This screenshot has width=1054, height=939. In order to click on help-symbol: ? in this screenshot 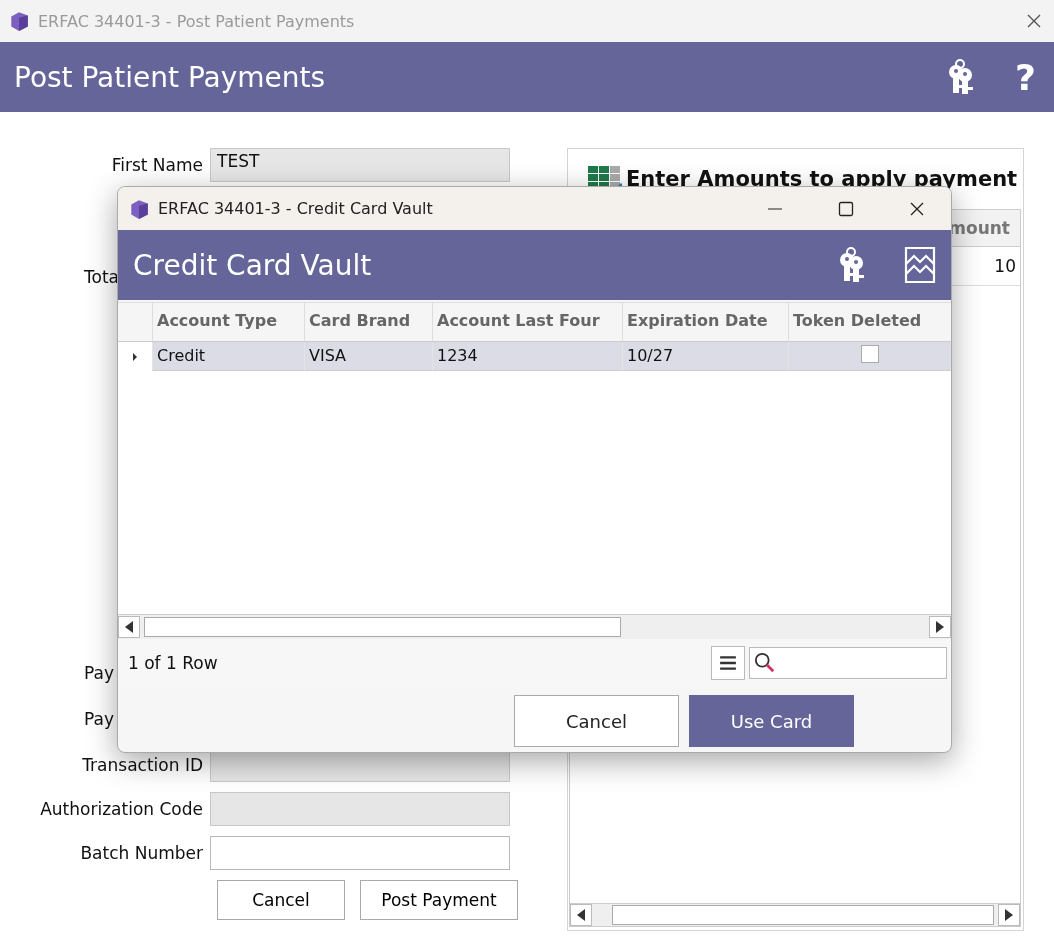, I will do `click(1025, 77)`.